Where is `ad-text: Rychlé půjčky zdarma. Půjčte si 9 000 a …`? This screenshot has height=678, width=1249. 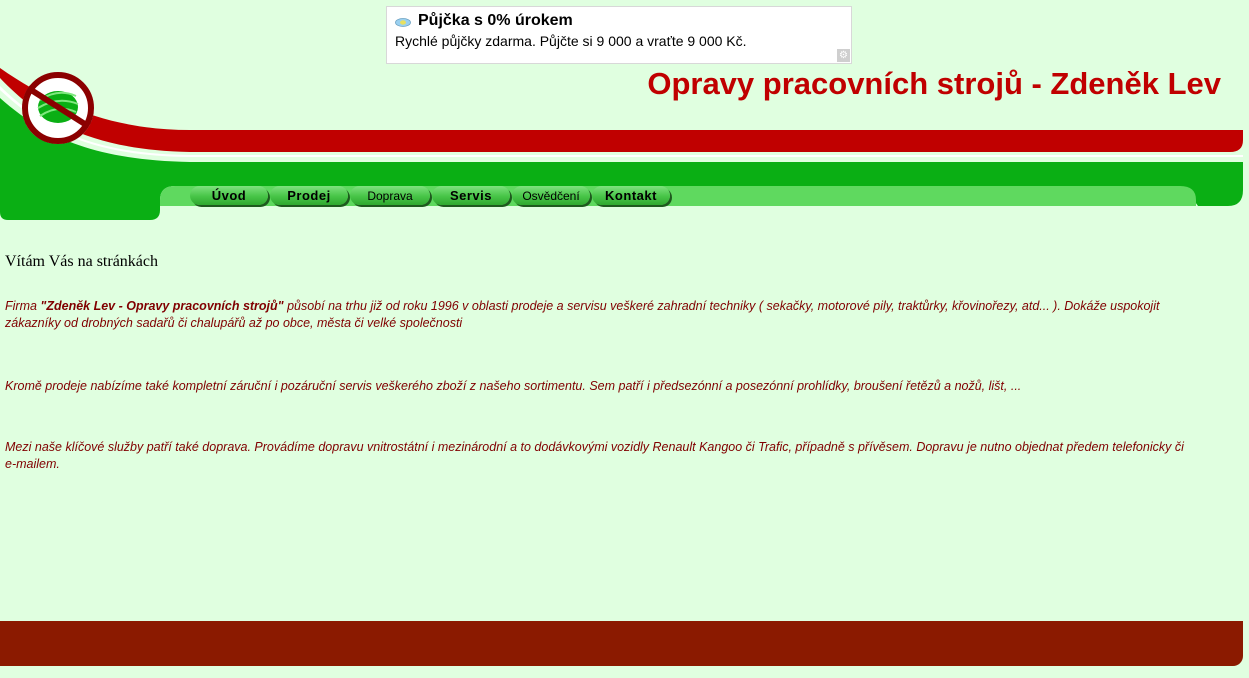
ad-text: Rychlé půjčky zdarma. Půjčte si 9 000 a … is located at coordinates (571, 41).